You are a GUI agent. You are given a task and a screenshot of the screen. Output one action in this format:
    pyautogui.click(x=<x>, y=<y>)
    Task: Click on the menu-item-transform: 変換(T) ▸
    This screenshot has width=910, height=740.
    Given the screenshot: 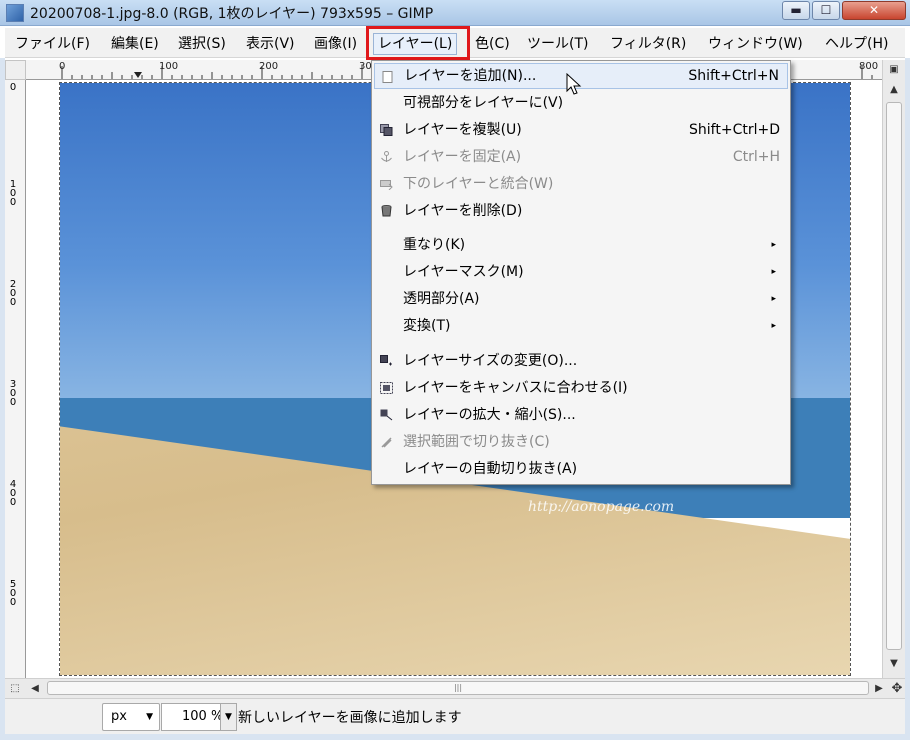 What is the action you would take?
    pyautogui.click(x=581, y=326)
    